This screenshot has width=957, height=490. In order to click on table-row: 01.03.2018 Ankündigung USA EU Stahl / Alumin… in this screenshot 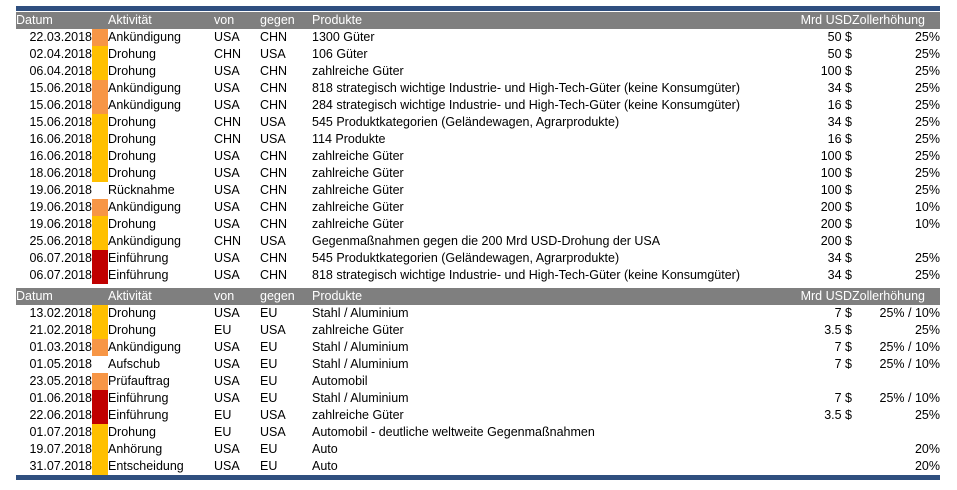, I will do `click(478, 347)`.